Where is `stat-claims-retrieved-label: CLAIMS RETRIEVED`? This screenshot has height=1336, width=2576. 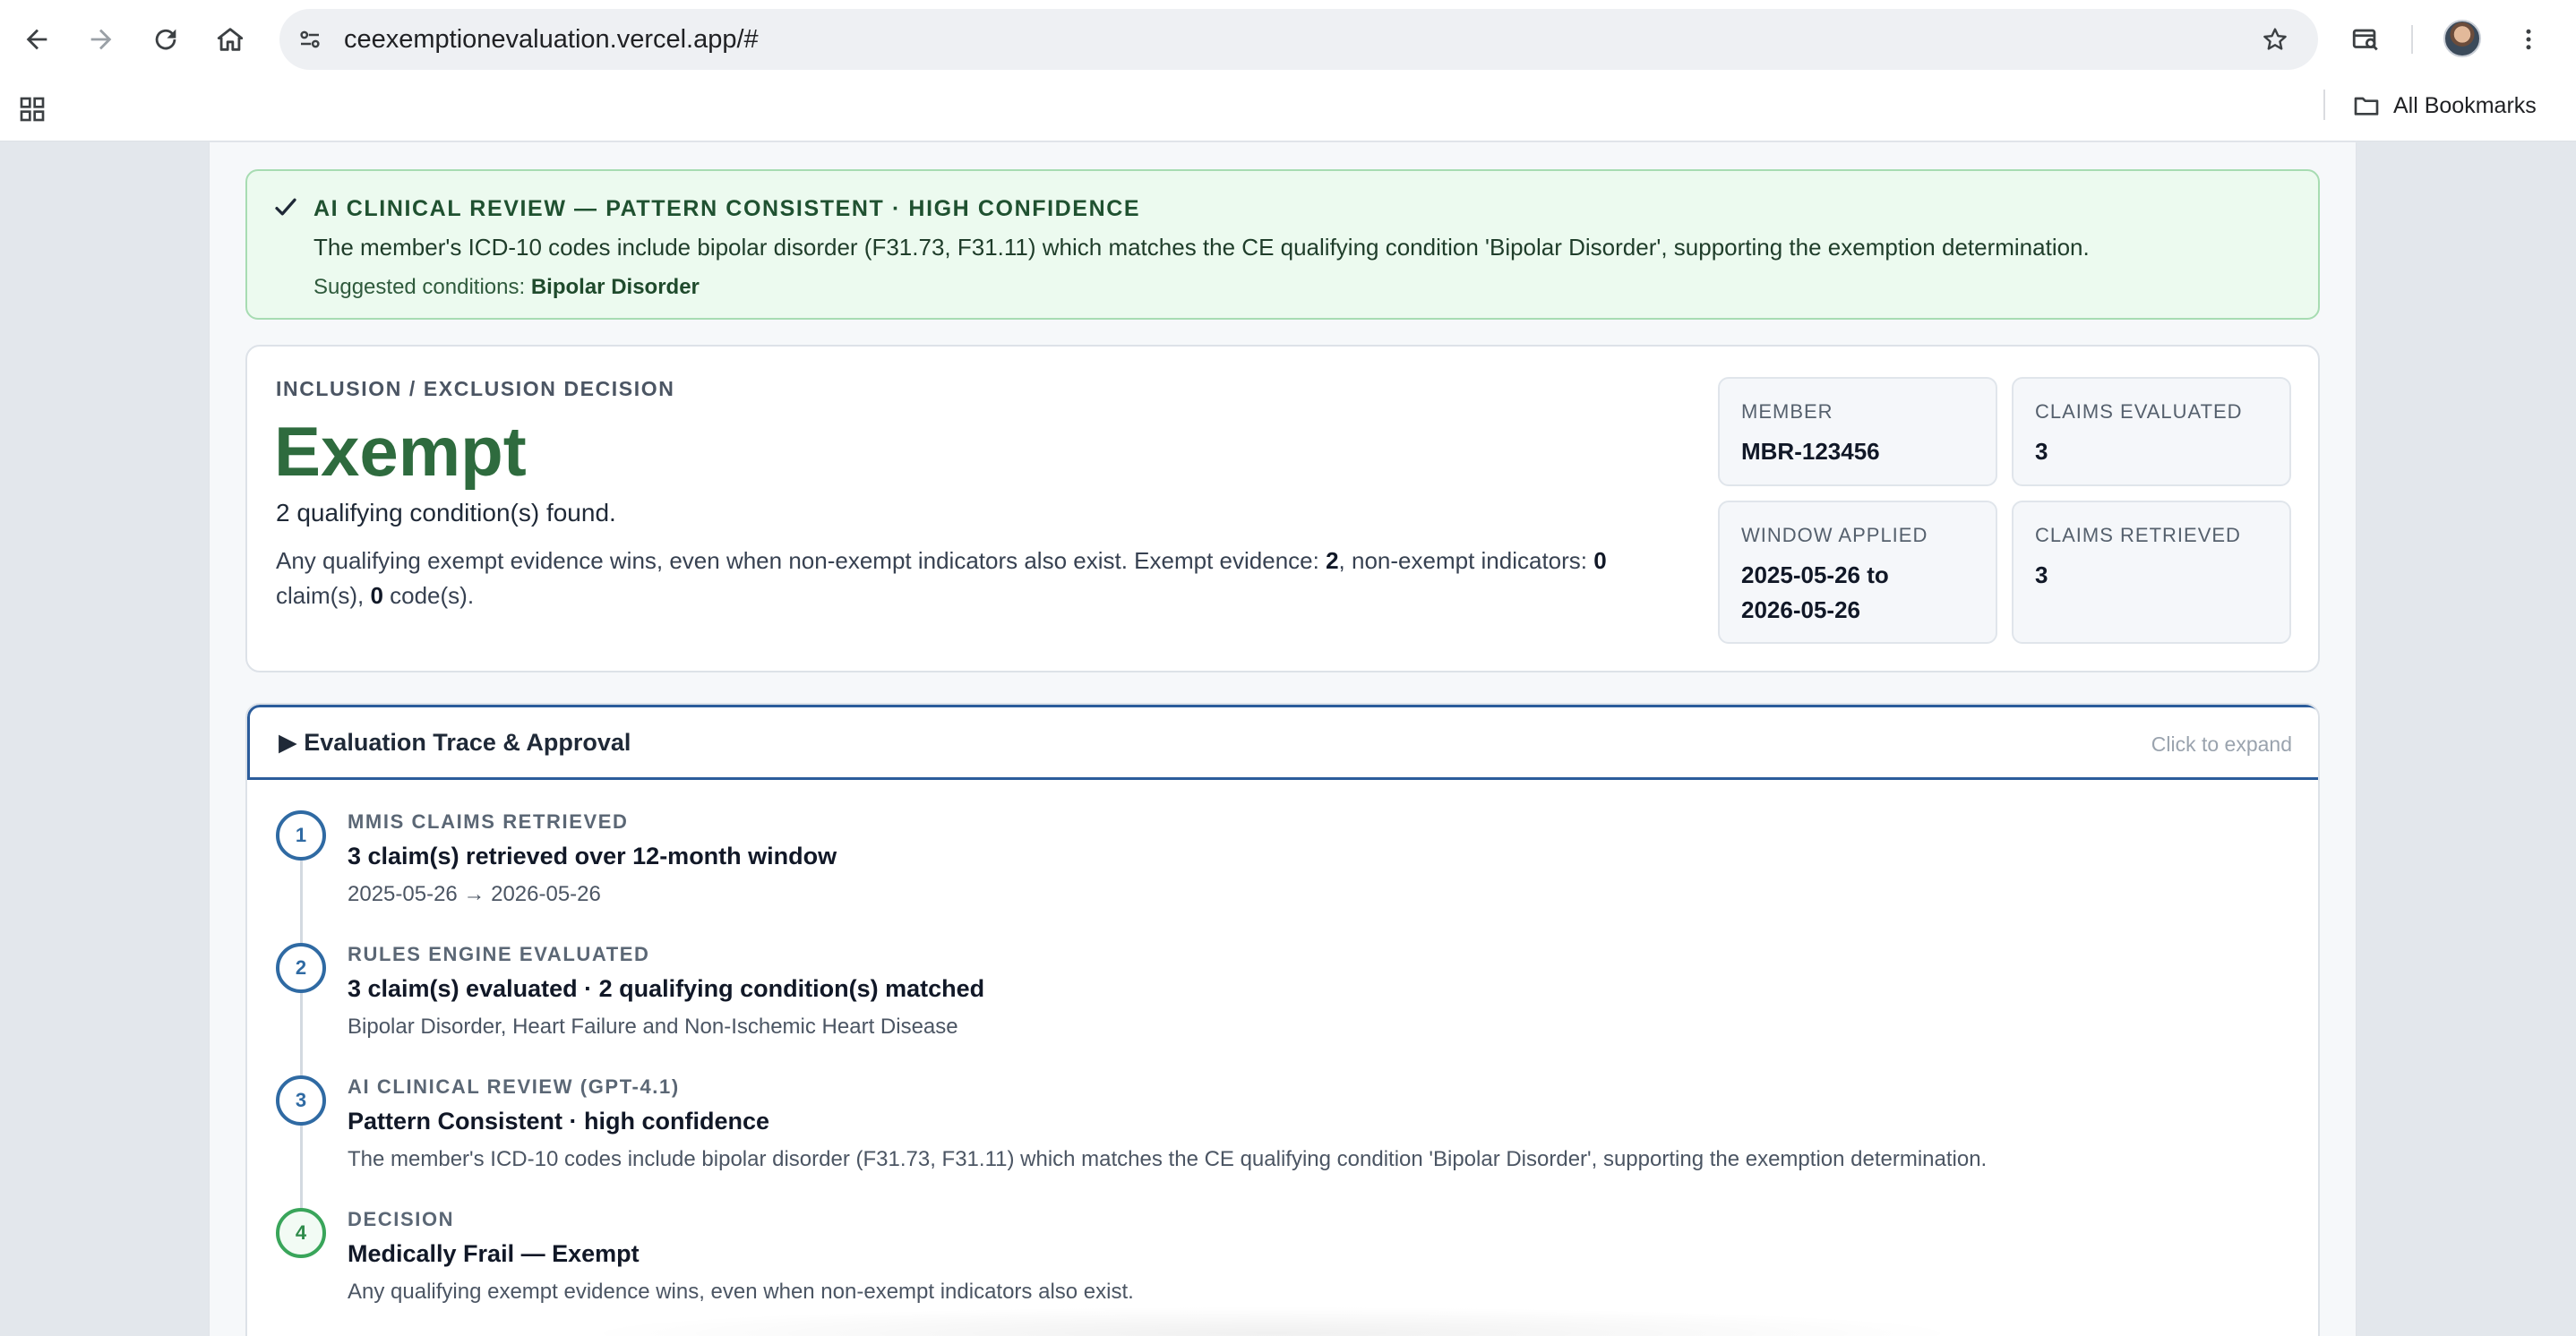
stat-claims-retrieved-label: CLAIMS RETRIEVED is located at coordinates (2138, 535).